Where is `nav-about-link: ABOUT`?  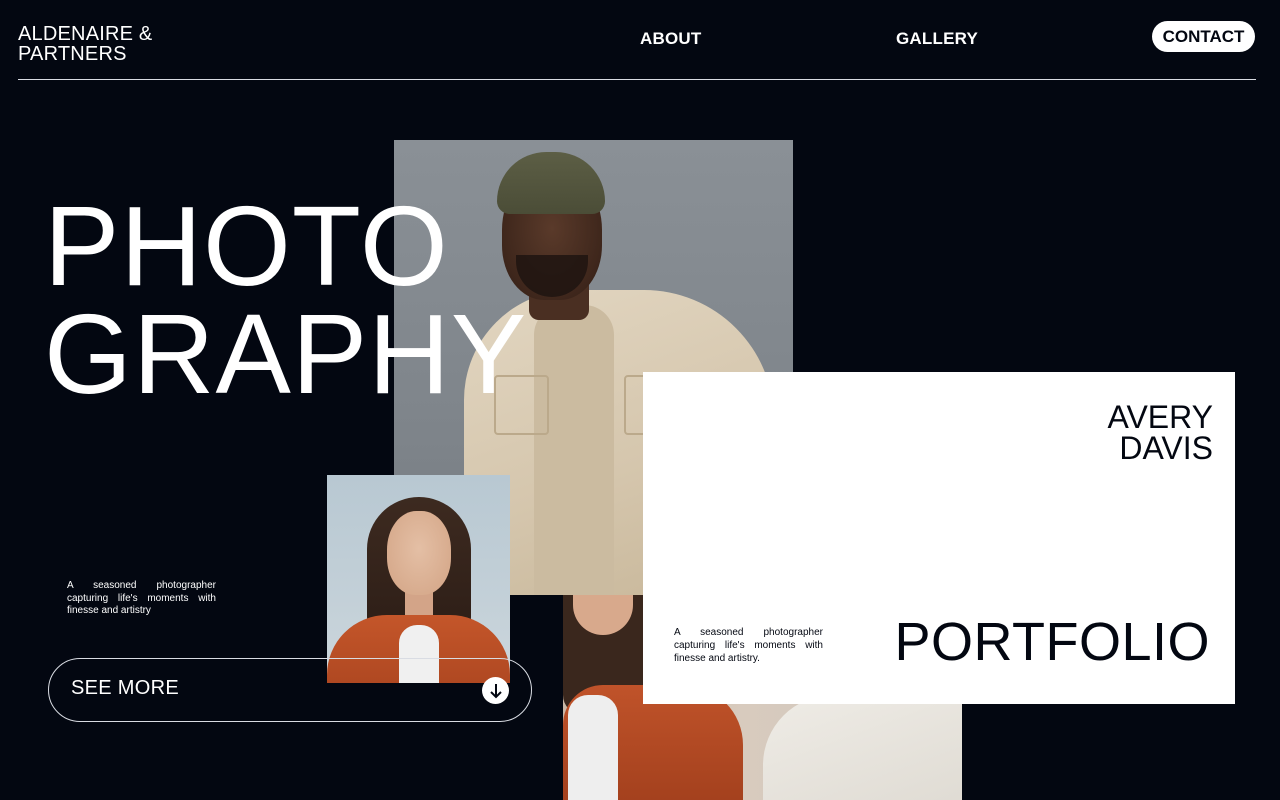
nav-about-link: ABOUT is located at coordinates (670, 39).